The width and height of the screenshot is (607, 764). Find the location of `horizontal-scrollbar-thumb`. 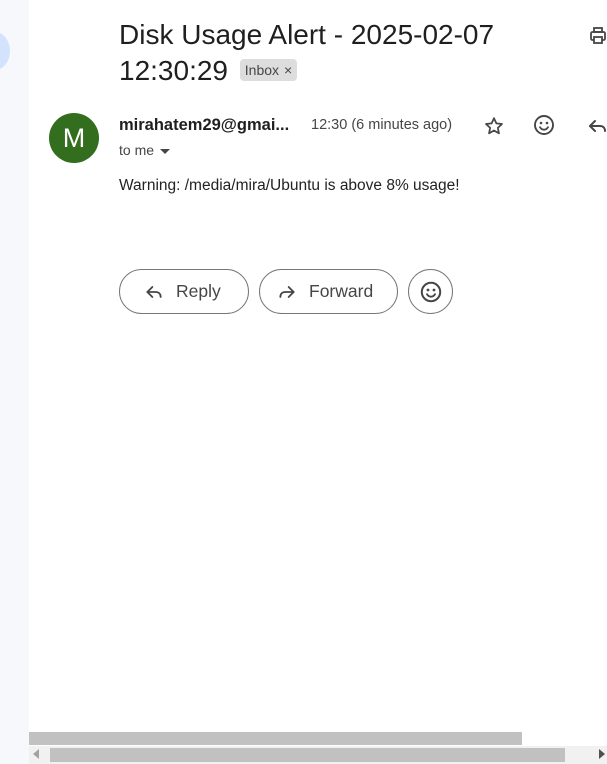

horizontal-scrollbar-thumb is located at coordinates (307, 755).